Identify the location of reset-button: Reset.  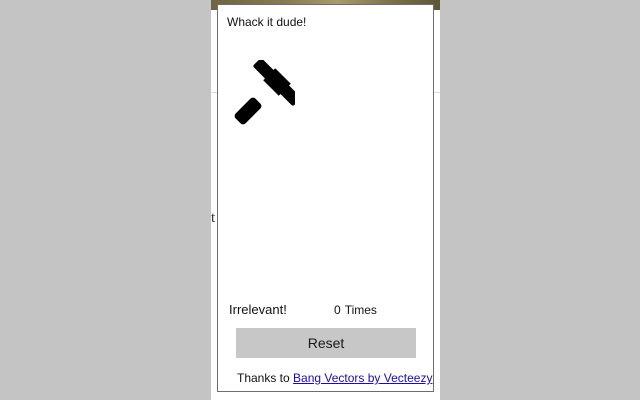
(326, 343).